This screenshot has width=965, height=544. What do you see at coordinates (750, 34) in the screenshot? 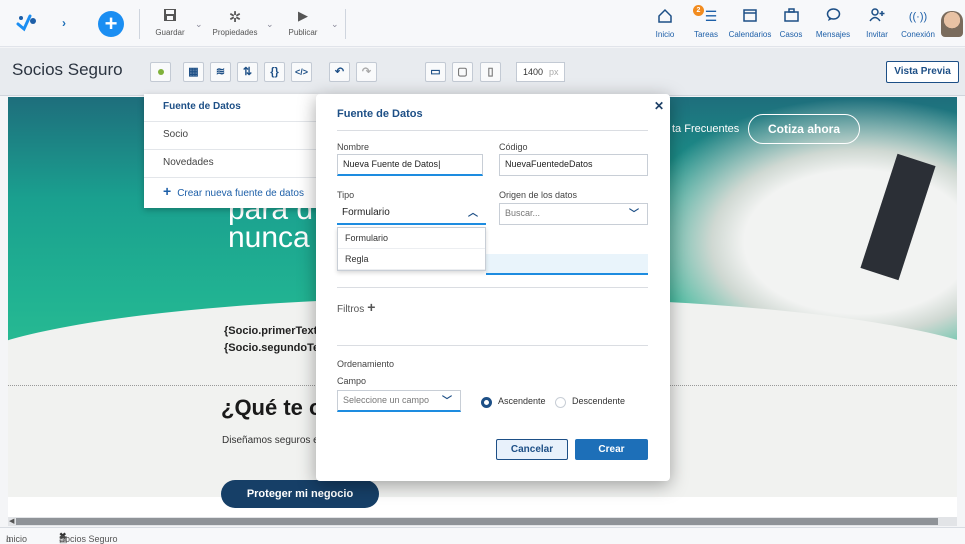
I see `nav-calendars-label: Calendarios` at bounding box center [750, 34].